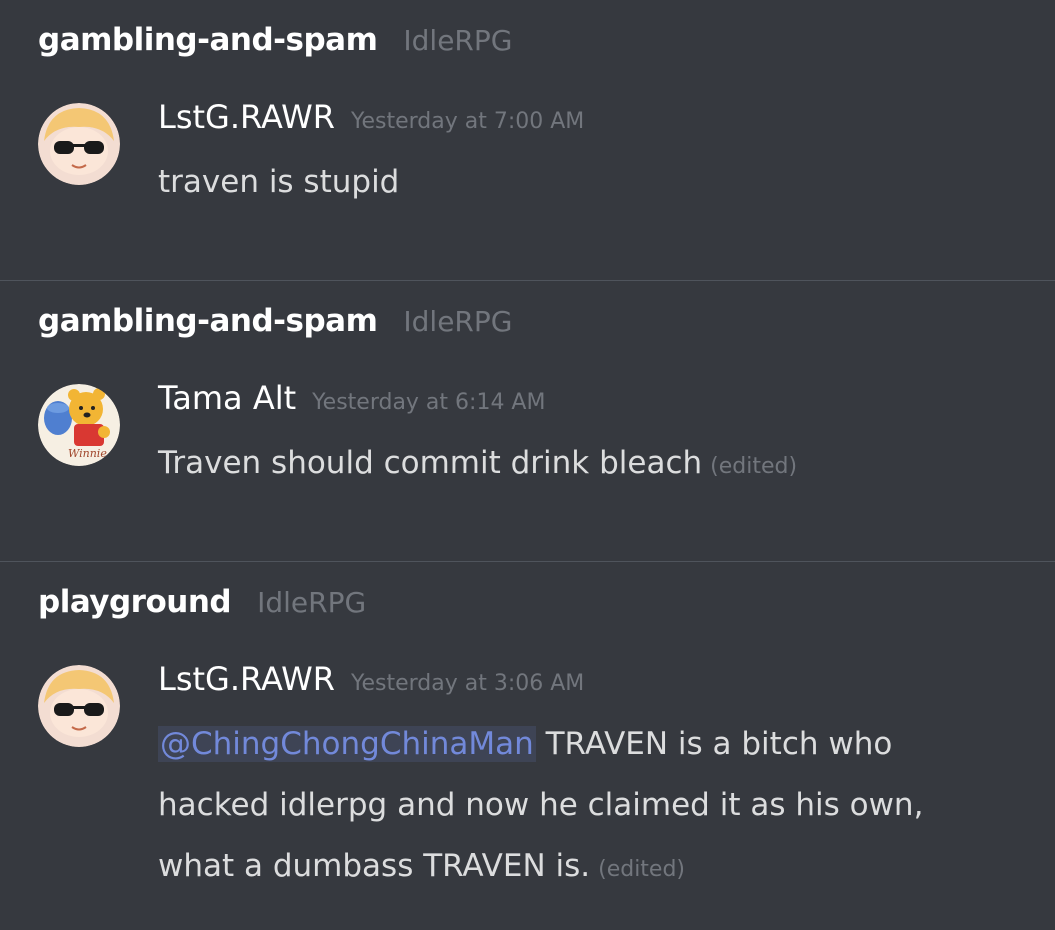 The image size is (1055, 930). I want to click on message-content: traven is stupid, so click(566, 182).